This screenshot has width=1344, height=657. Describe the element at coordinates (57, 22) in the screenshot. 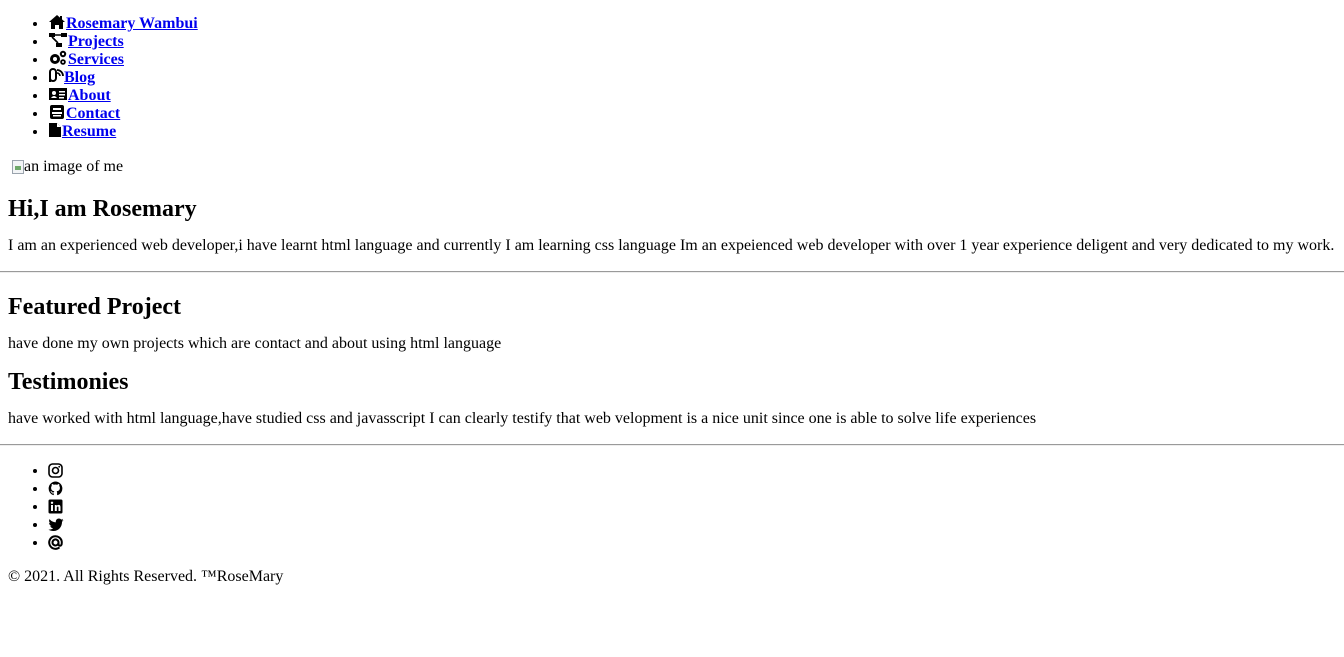

I see `home-icon` at that location.